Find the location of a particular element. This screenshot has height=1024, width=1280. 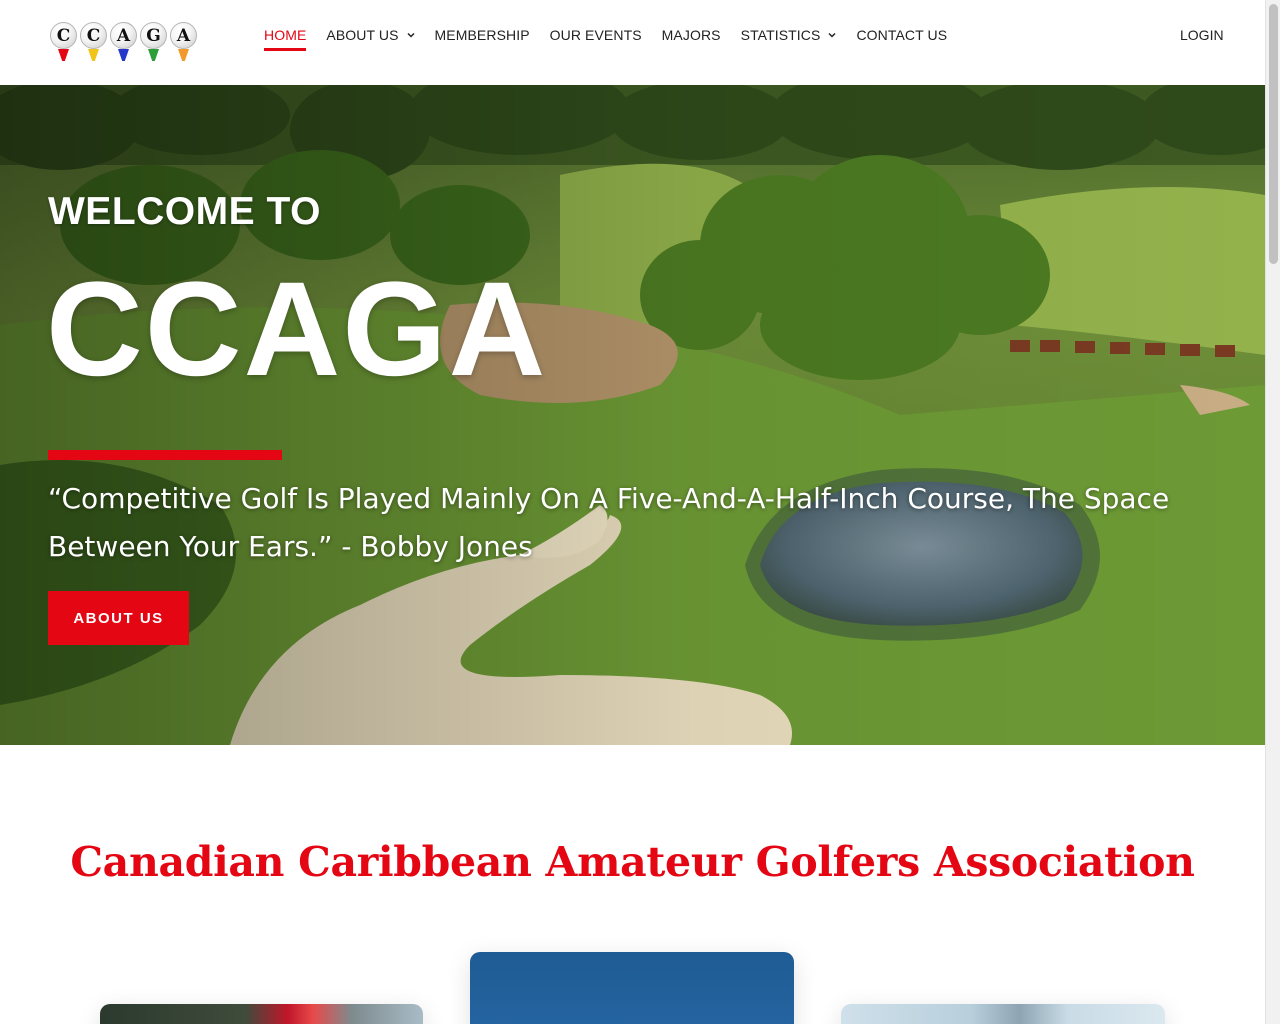

logo-ball: G is located at coordinates (153, 42).